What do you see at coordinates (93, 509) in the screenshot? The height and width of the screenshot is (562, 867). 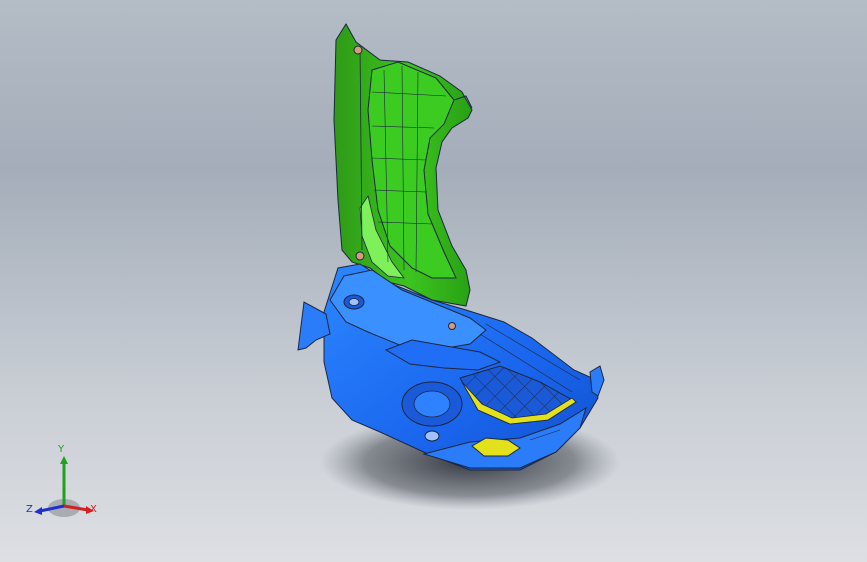 I see `x-axis-label: X` at bounding box center [93, 509].